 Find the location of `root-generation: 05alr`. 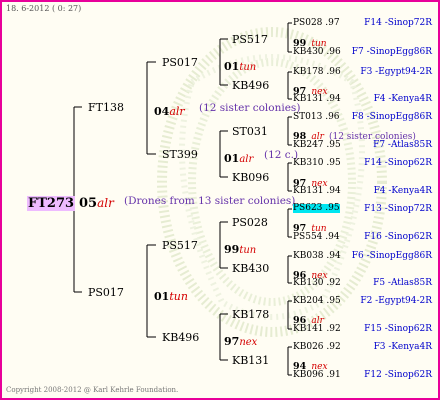

root-generation: 05alr is located at coordinates (96, 202).